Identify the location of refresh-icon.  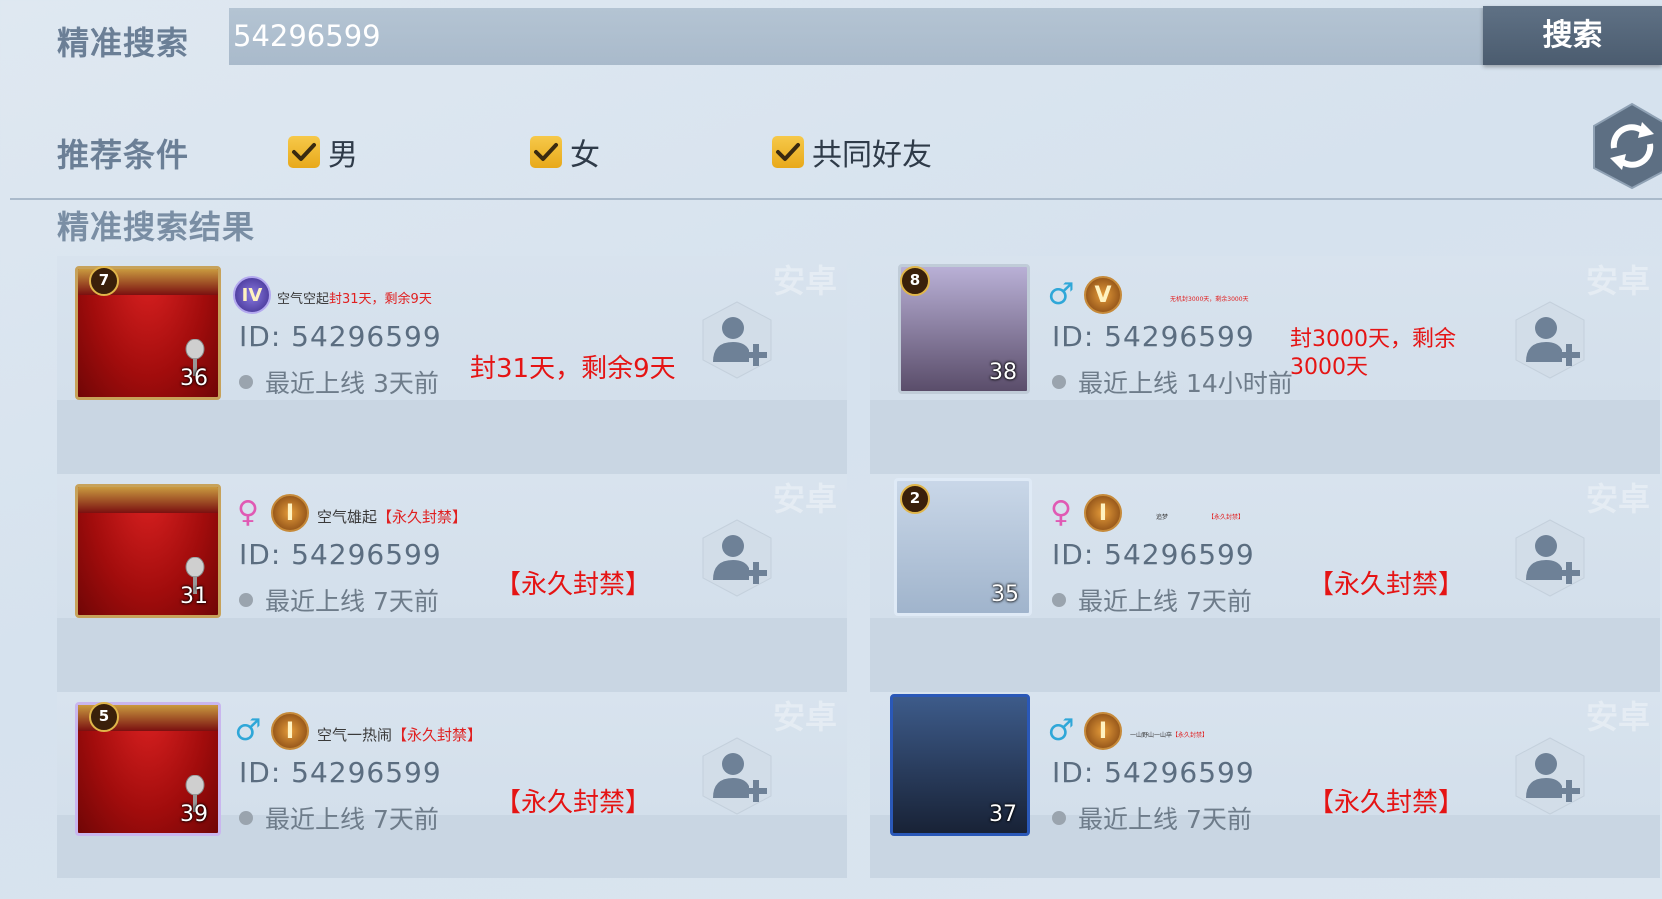
(1627, 146).